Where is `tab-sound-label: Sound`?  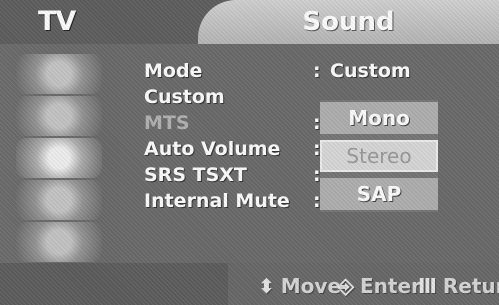
tab-sound-label: Sound is located at coordinates (348, 22).